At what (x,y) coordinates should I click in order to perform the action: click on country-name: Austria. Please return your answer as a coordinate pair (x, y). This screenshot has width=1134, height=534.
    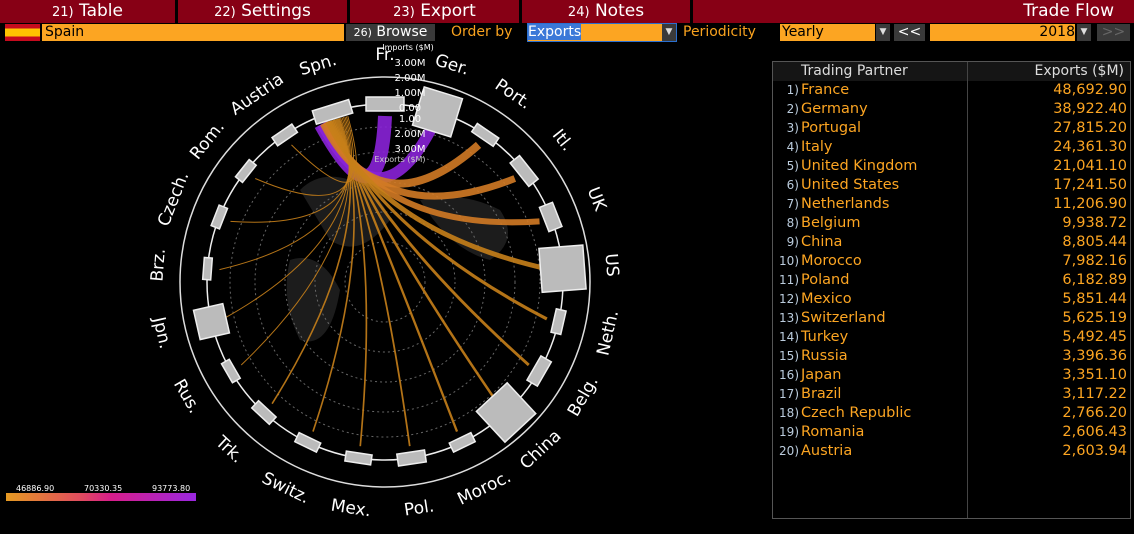
    Looking at the image, I should click on (826, 451).